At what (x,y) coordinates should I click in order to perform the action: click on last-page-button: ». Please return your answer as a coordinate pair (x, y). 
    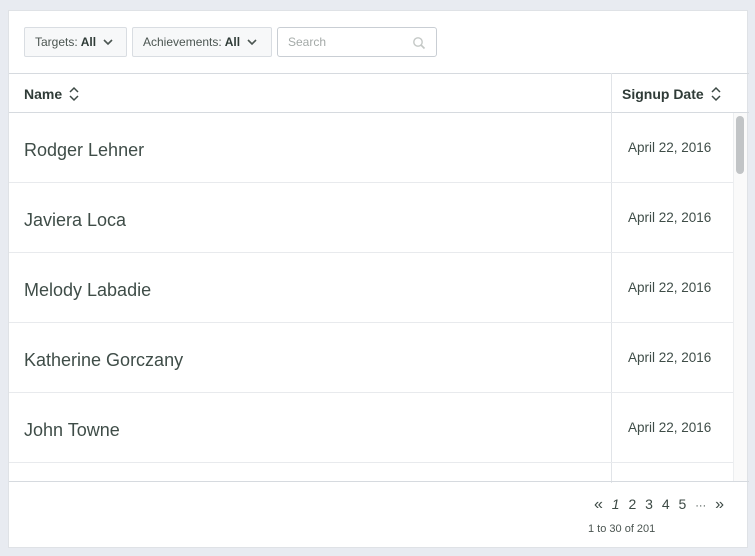
    Looking at the image, I should click on (719, 505).